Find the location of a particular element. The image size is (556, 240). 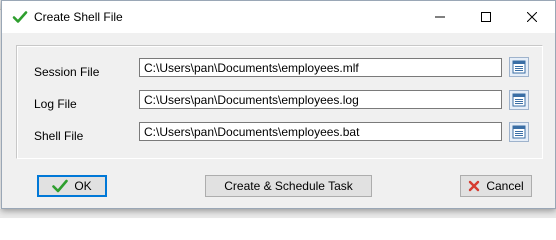

maximize-icon is located at coordinates (486, 17).